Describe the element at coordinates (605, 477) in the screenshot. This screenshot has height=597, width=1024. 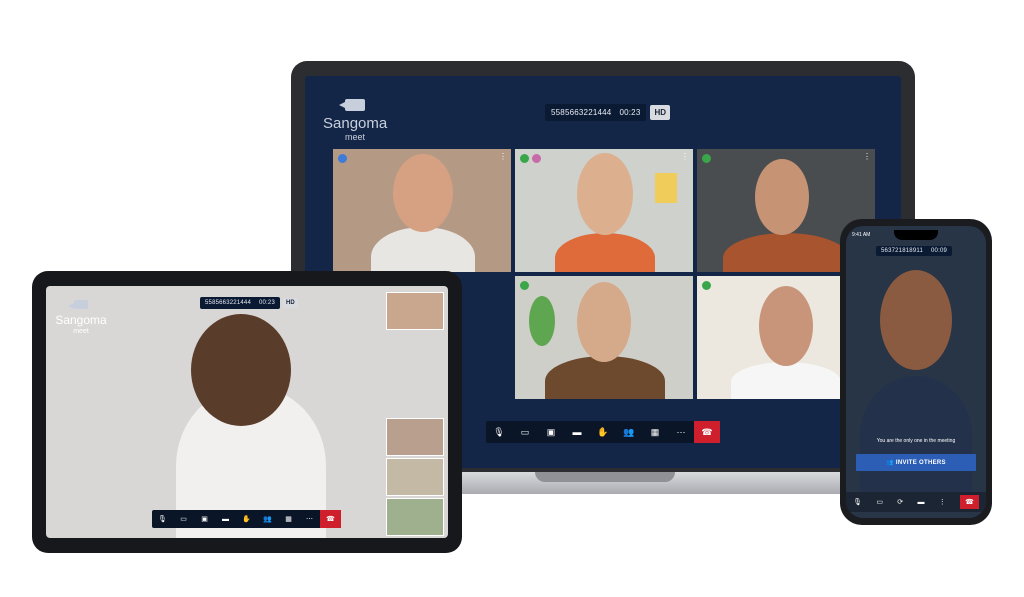
I see `laptop-notch` at that location.